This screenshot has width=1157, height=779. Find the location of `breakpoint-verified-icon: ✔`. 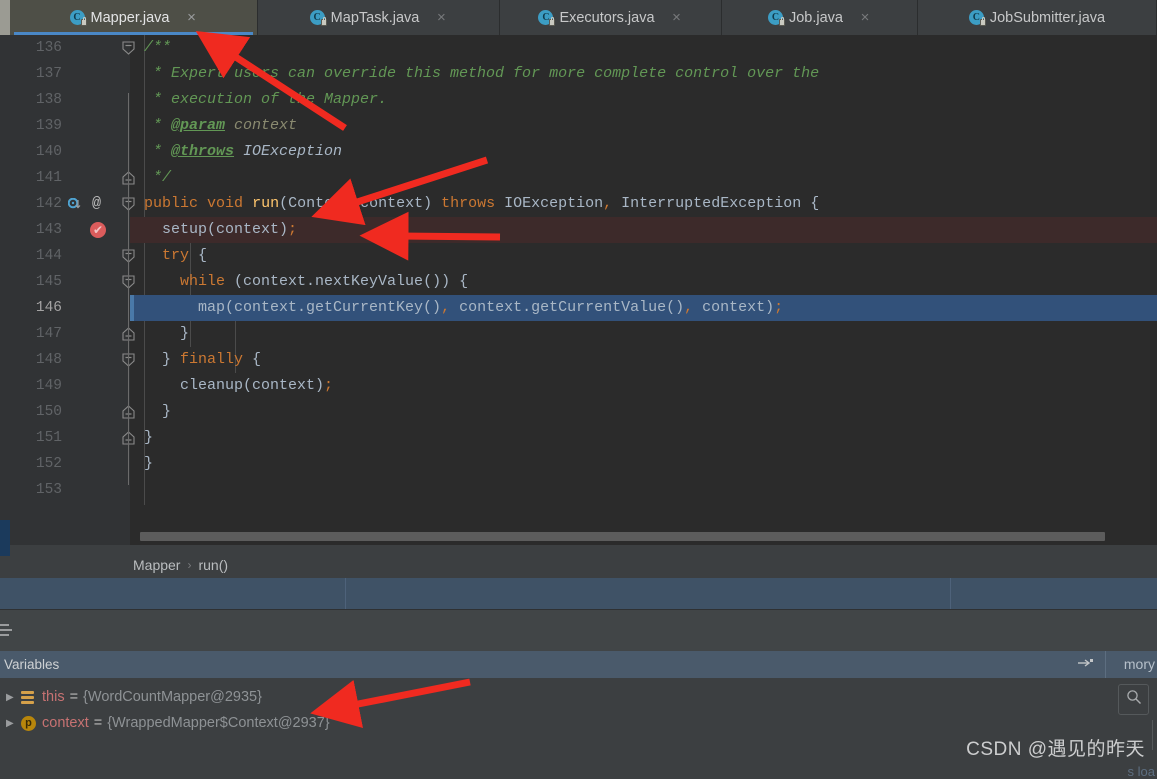

breakpoint-verified-icon: ✔ is located at coordinates (98, 230).